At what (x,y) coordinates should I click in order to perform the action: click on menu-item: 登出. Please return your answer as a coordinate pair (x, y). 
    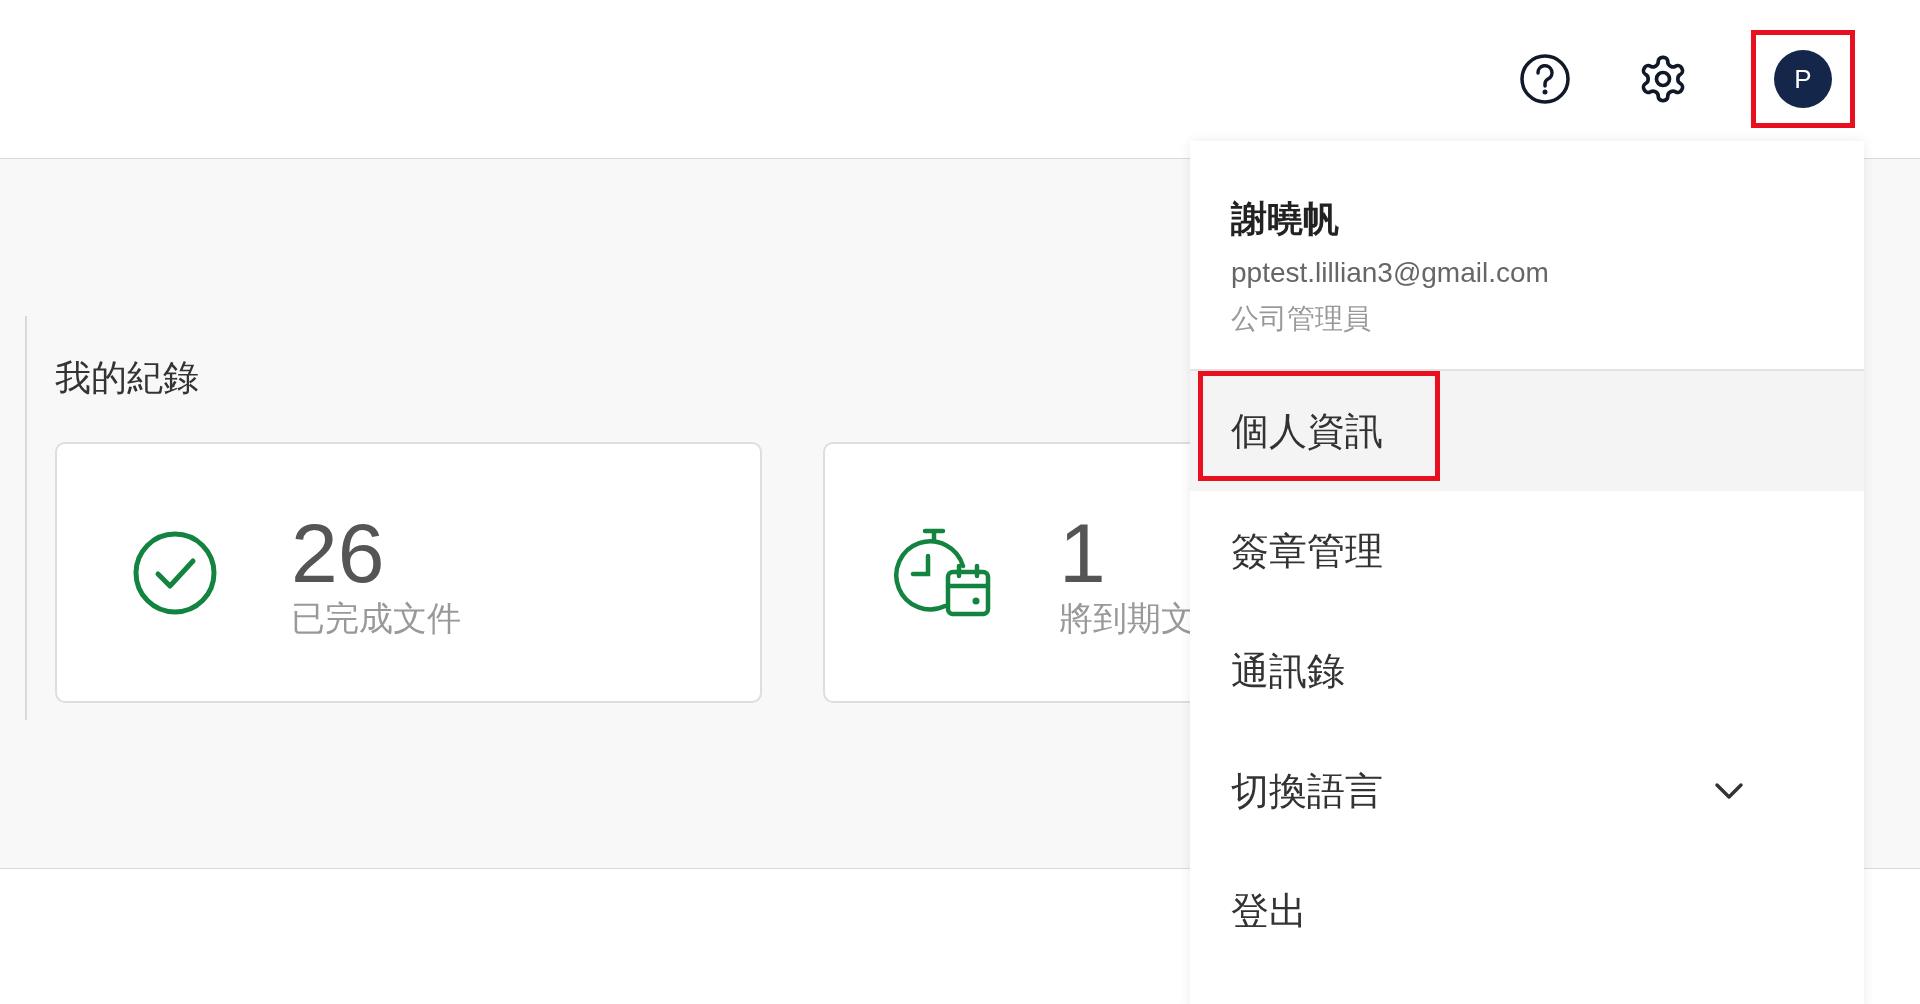
    Looking at the image, I should click on (1527, 911).